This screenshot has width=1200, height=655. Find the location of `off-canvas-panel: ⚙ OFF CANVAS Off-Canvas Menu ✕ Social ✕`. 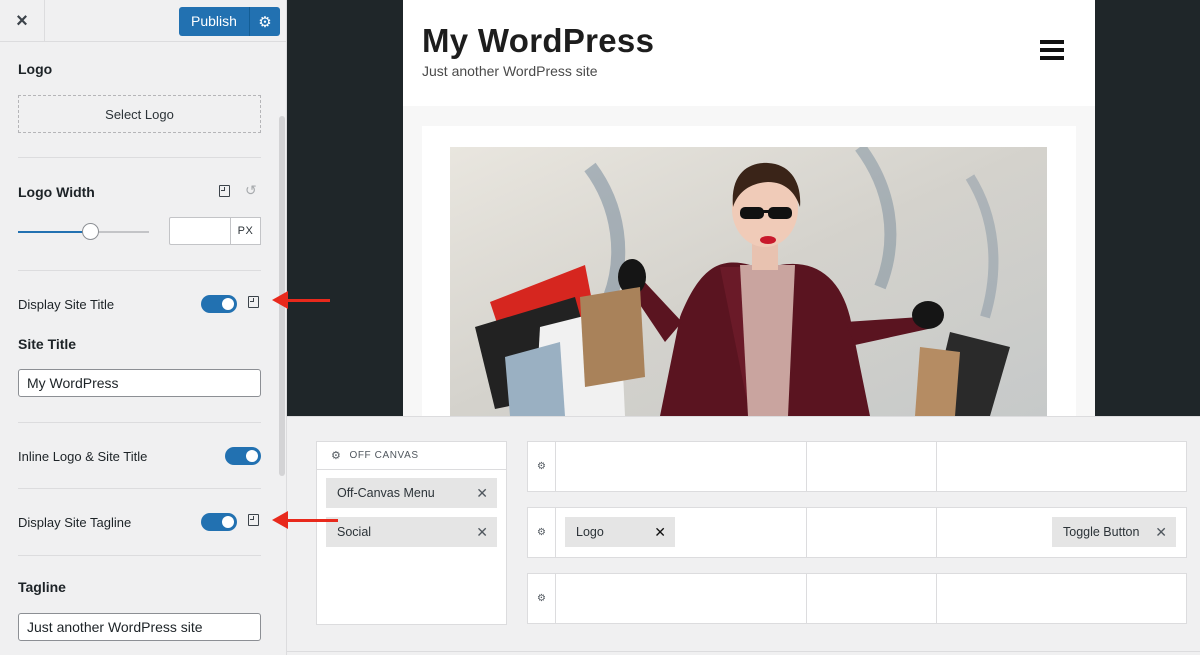

off-canvas-panel: ⚙ OFF CANVAS Off-Canvas Menu ✕ Social ✕ is located at coordinates (411, 533).